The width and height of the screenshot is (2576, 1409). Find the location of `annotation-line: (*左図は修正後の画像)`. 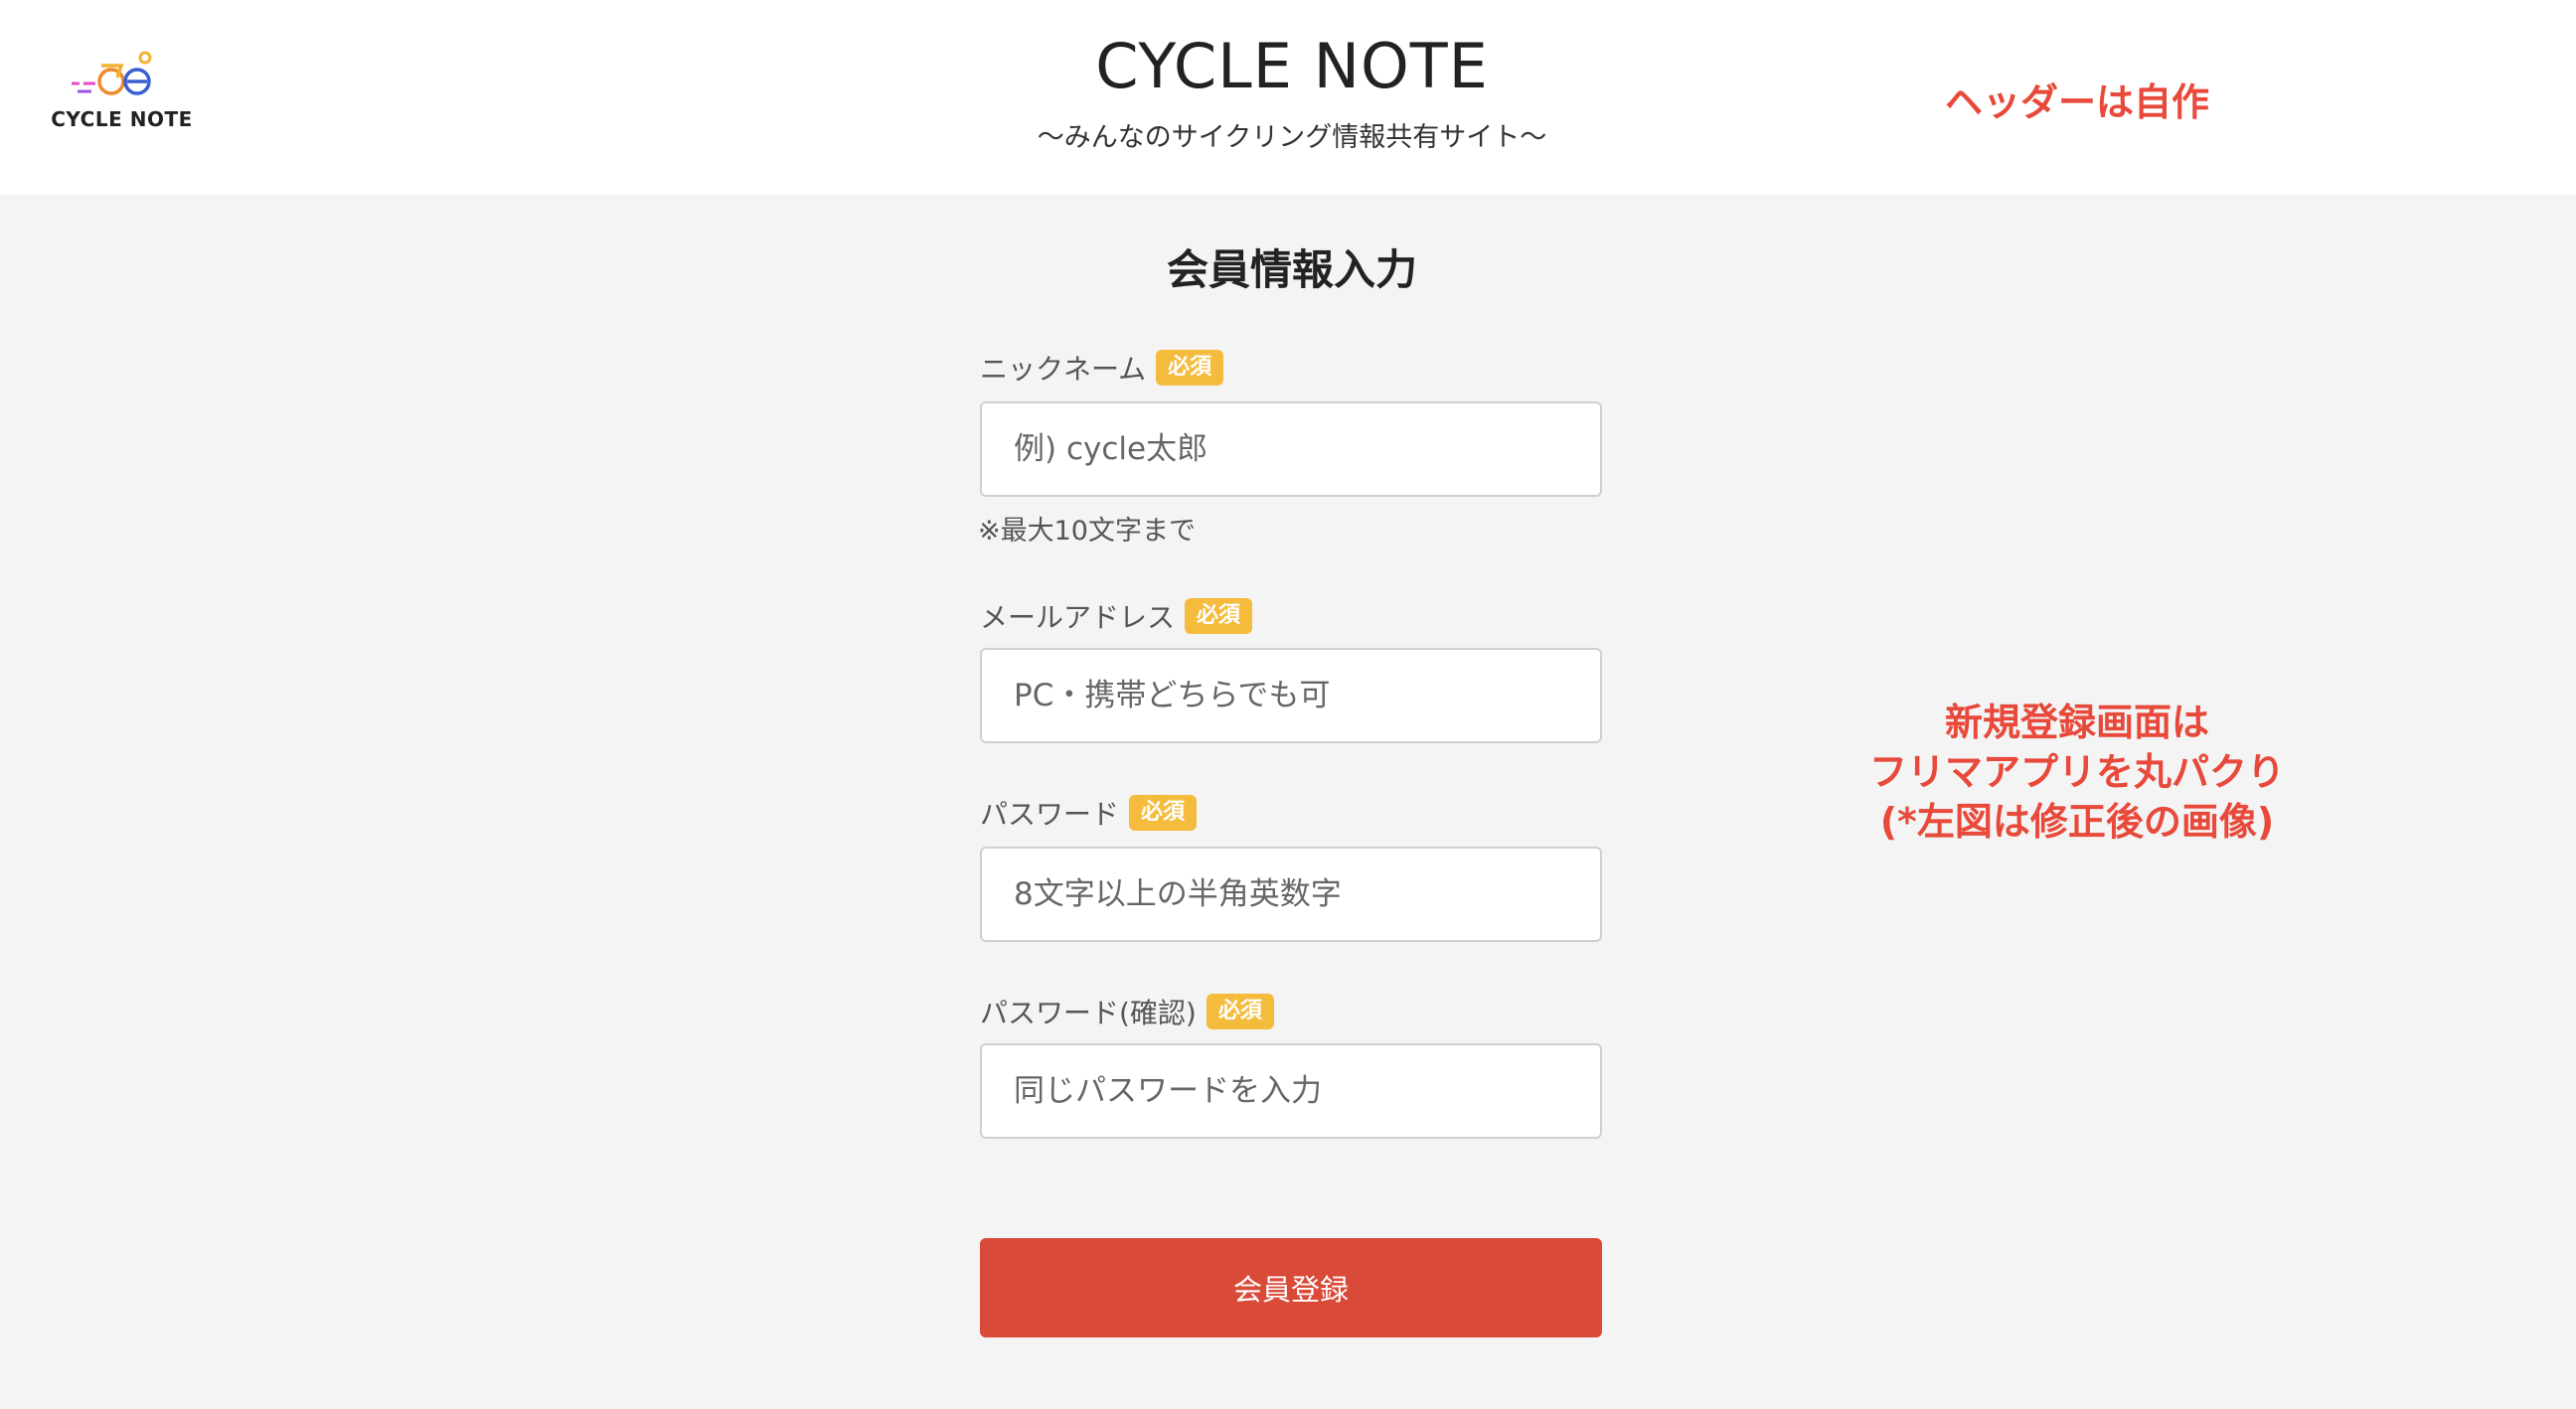

annotation-line: (*左図は修正後の画像) is located at coordinates (2077, 822).